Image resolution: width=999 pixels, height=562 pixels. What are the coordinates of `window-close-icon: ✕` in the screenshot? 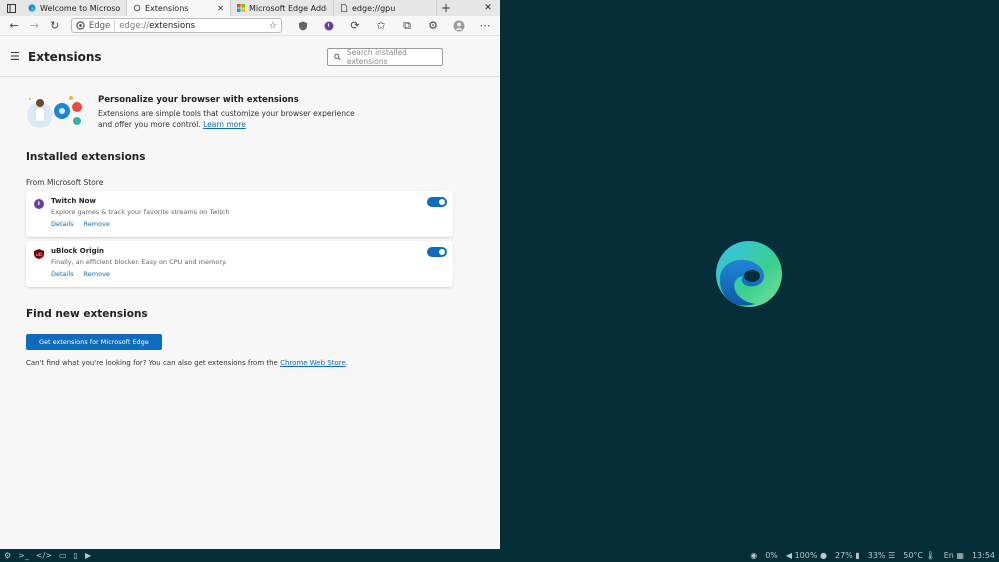 It's located at (488, 8).